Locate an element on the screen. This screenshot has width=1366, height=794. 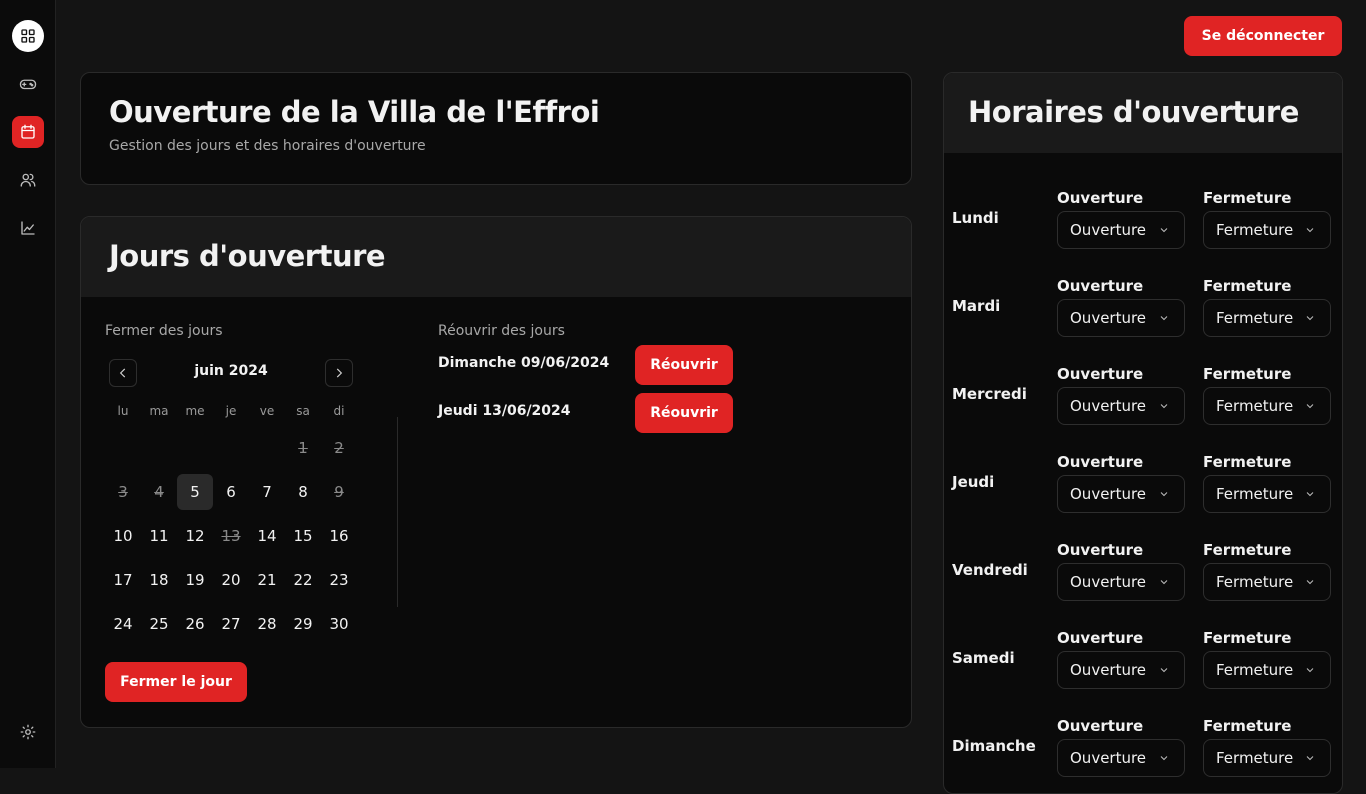
calendar-day: 6 is located at coordinates (231, 492).